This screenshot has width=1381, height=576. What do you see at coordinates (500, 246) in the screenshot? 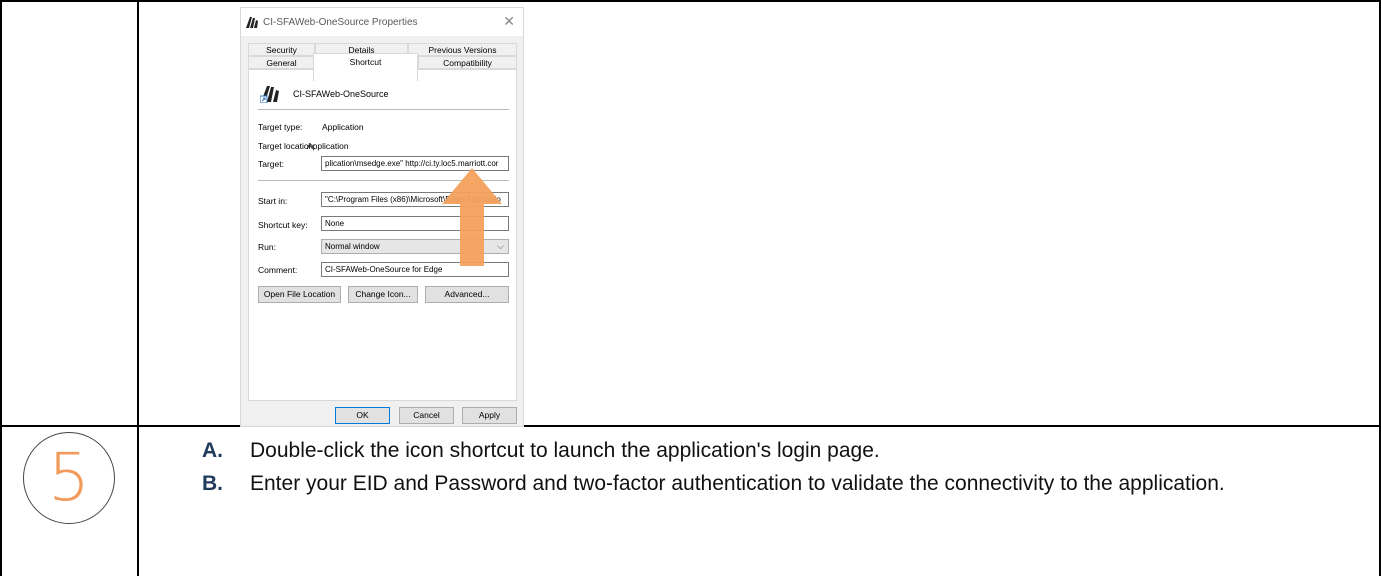
I see `chevron-down-icon: ⌵` at bounding box center [500, 246].